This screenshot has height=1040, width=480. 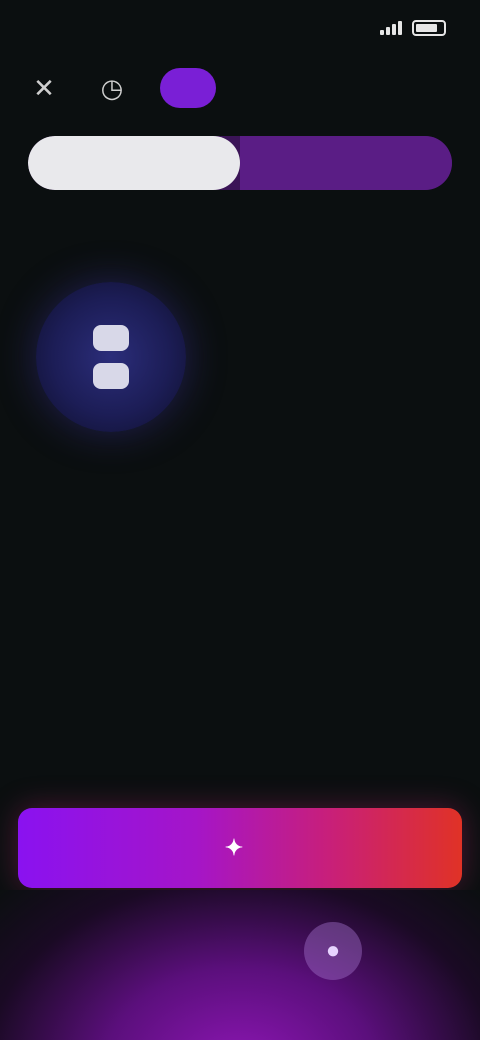 I want to click on mic-icon: ●, so click(x=333, y=951).